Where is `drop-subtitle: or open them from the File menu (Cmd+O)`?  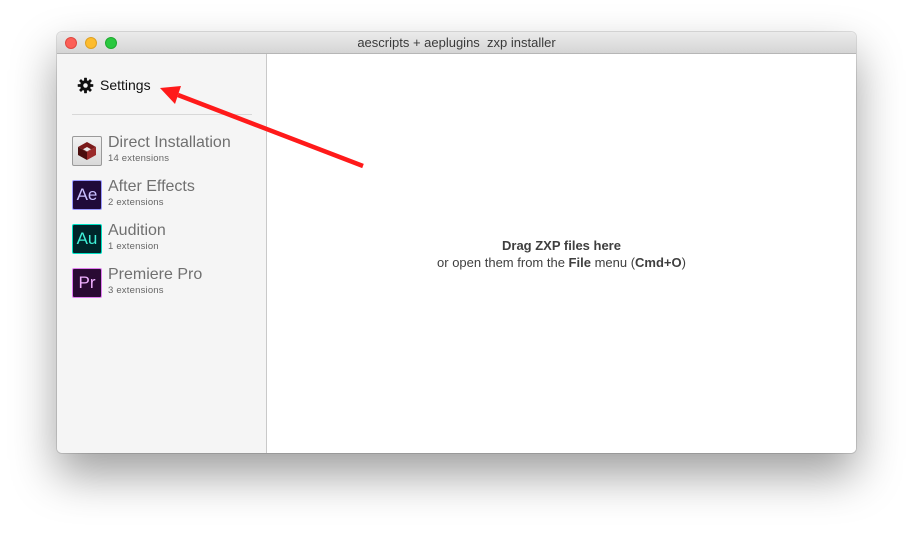 drop-subtitle: or open them from the File menu (Cmd+O) is located at coordinates (561, 262).